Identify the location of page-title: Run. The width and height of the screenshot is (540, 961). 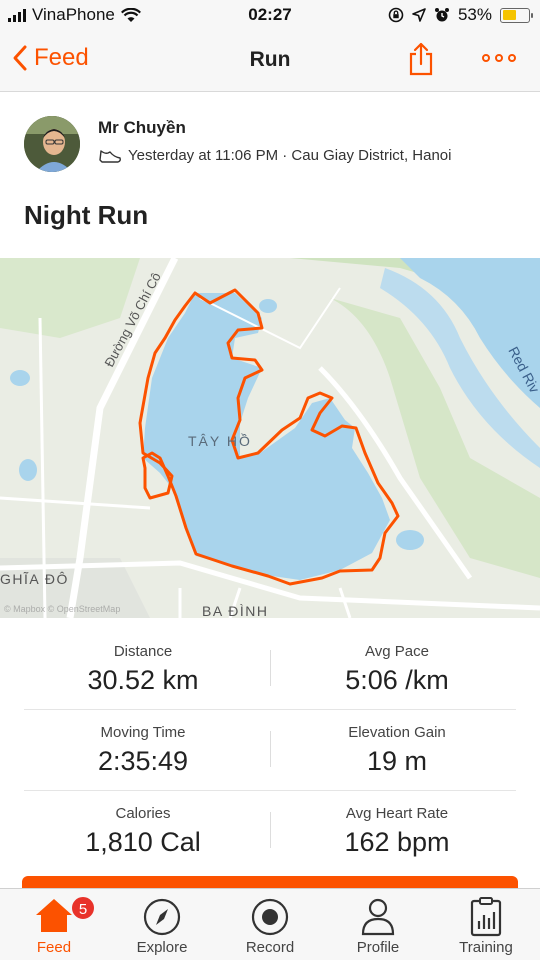
(270, 59).